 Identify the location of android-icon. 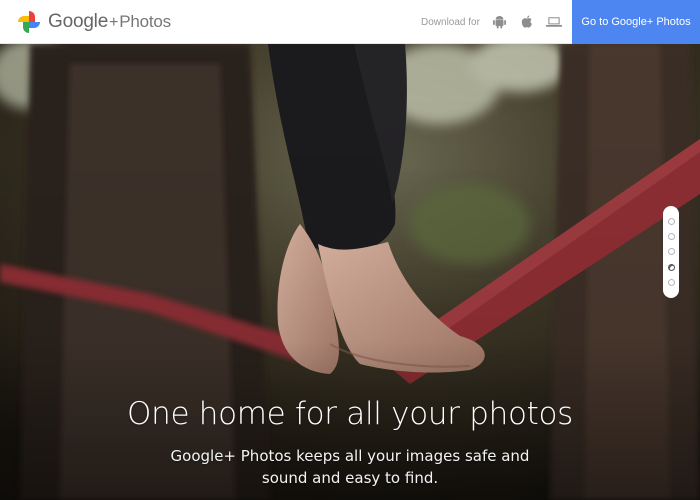
(500, 22).